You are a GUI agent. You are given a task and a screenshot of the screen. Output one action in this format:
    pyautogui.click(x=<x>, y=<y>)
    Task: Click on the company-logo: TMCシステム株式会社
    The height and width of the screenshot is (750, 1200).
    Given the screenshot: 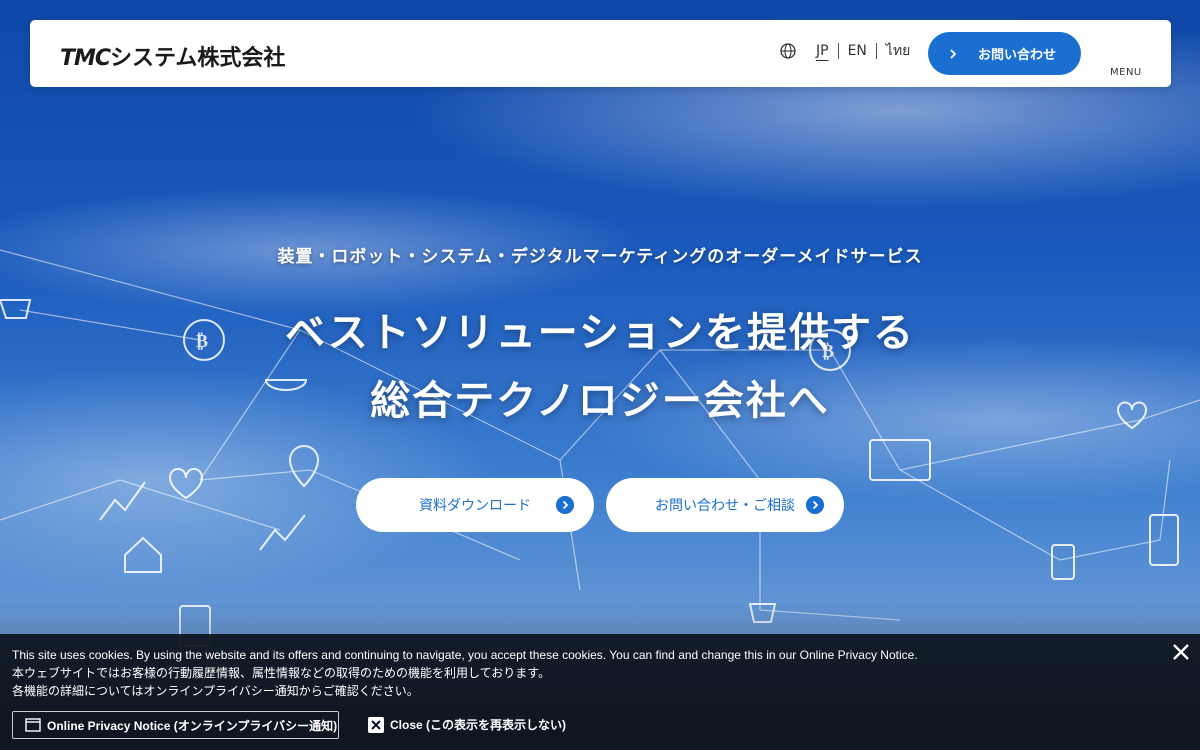 What is the action you would take?
    pyautogui.click(x=172, y=56)
    